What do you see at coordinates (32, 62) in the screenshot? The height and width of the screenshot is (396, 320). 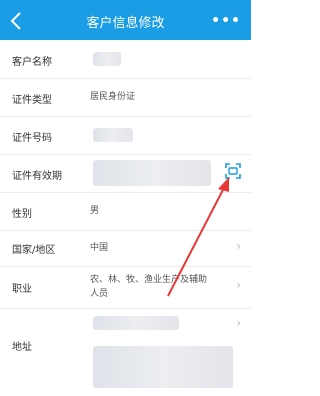 I see `row-label: 客户名称` at bounding box center [32, 62].